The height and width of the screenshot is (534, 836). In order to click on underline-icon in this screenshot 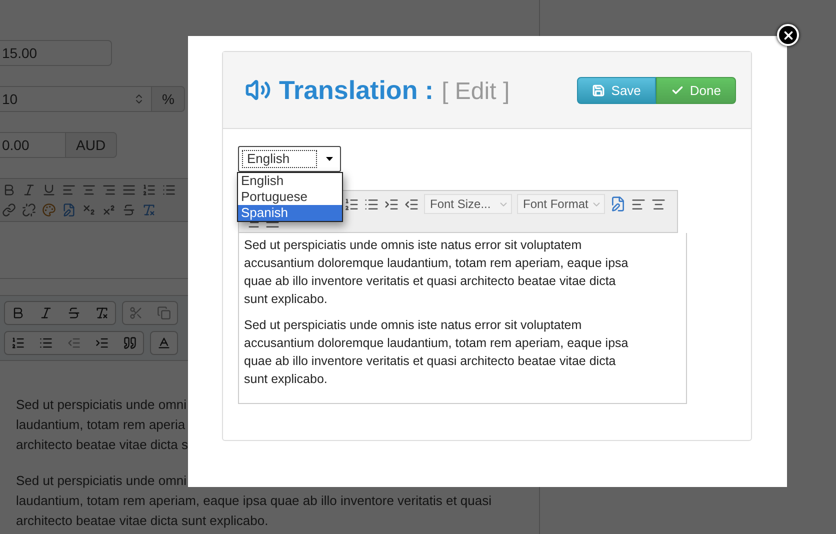, I will do `click(49, 190)`.